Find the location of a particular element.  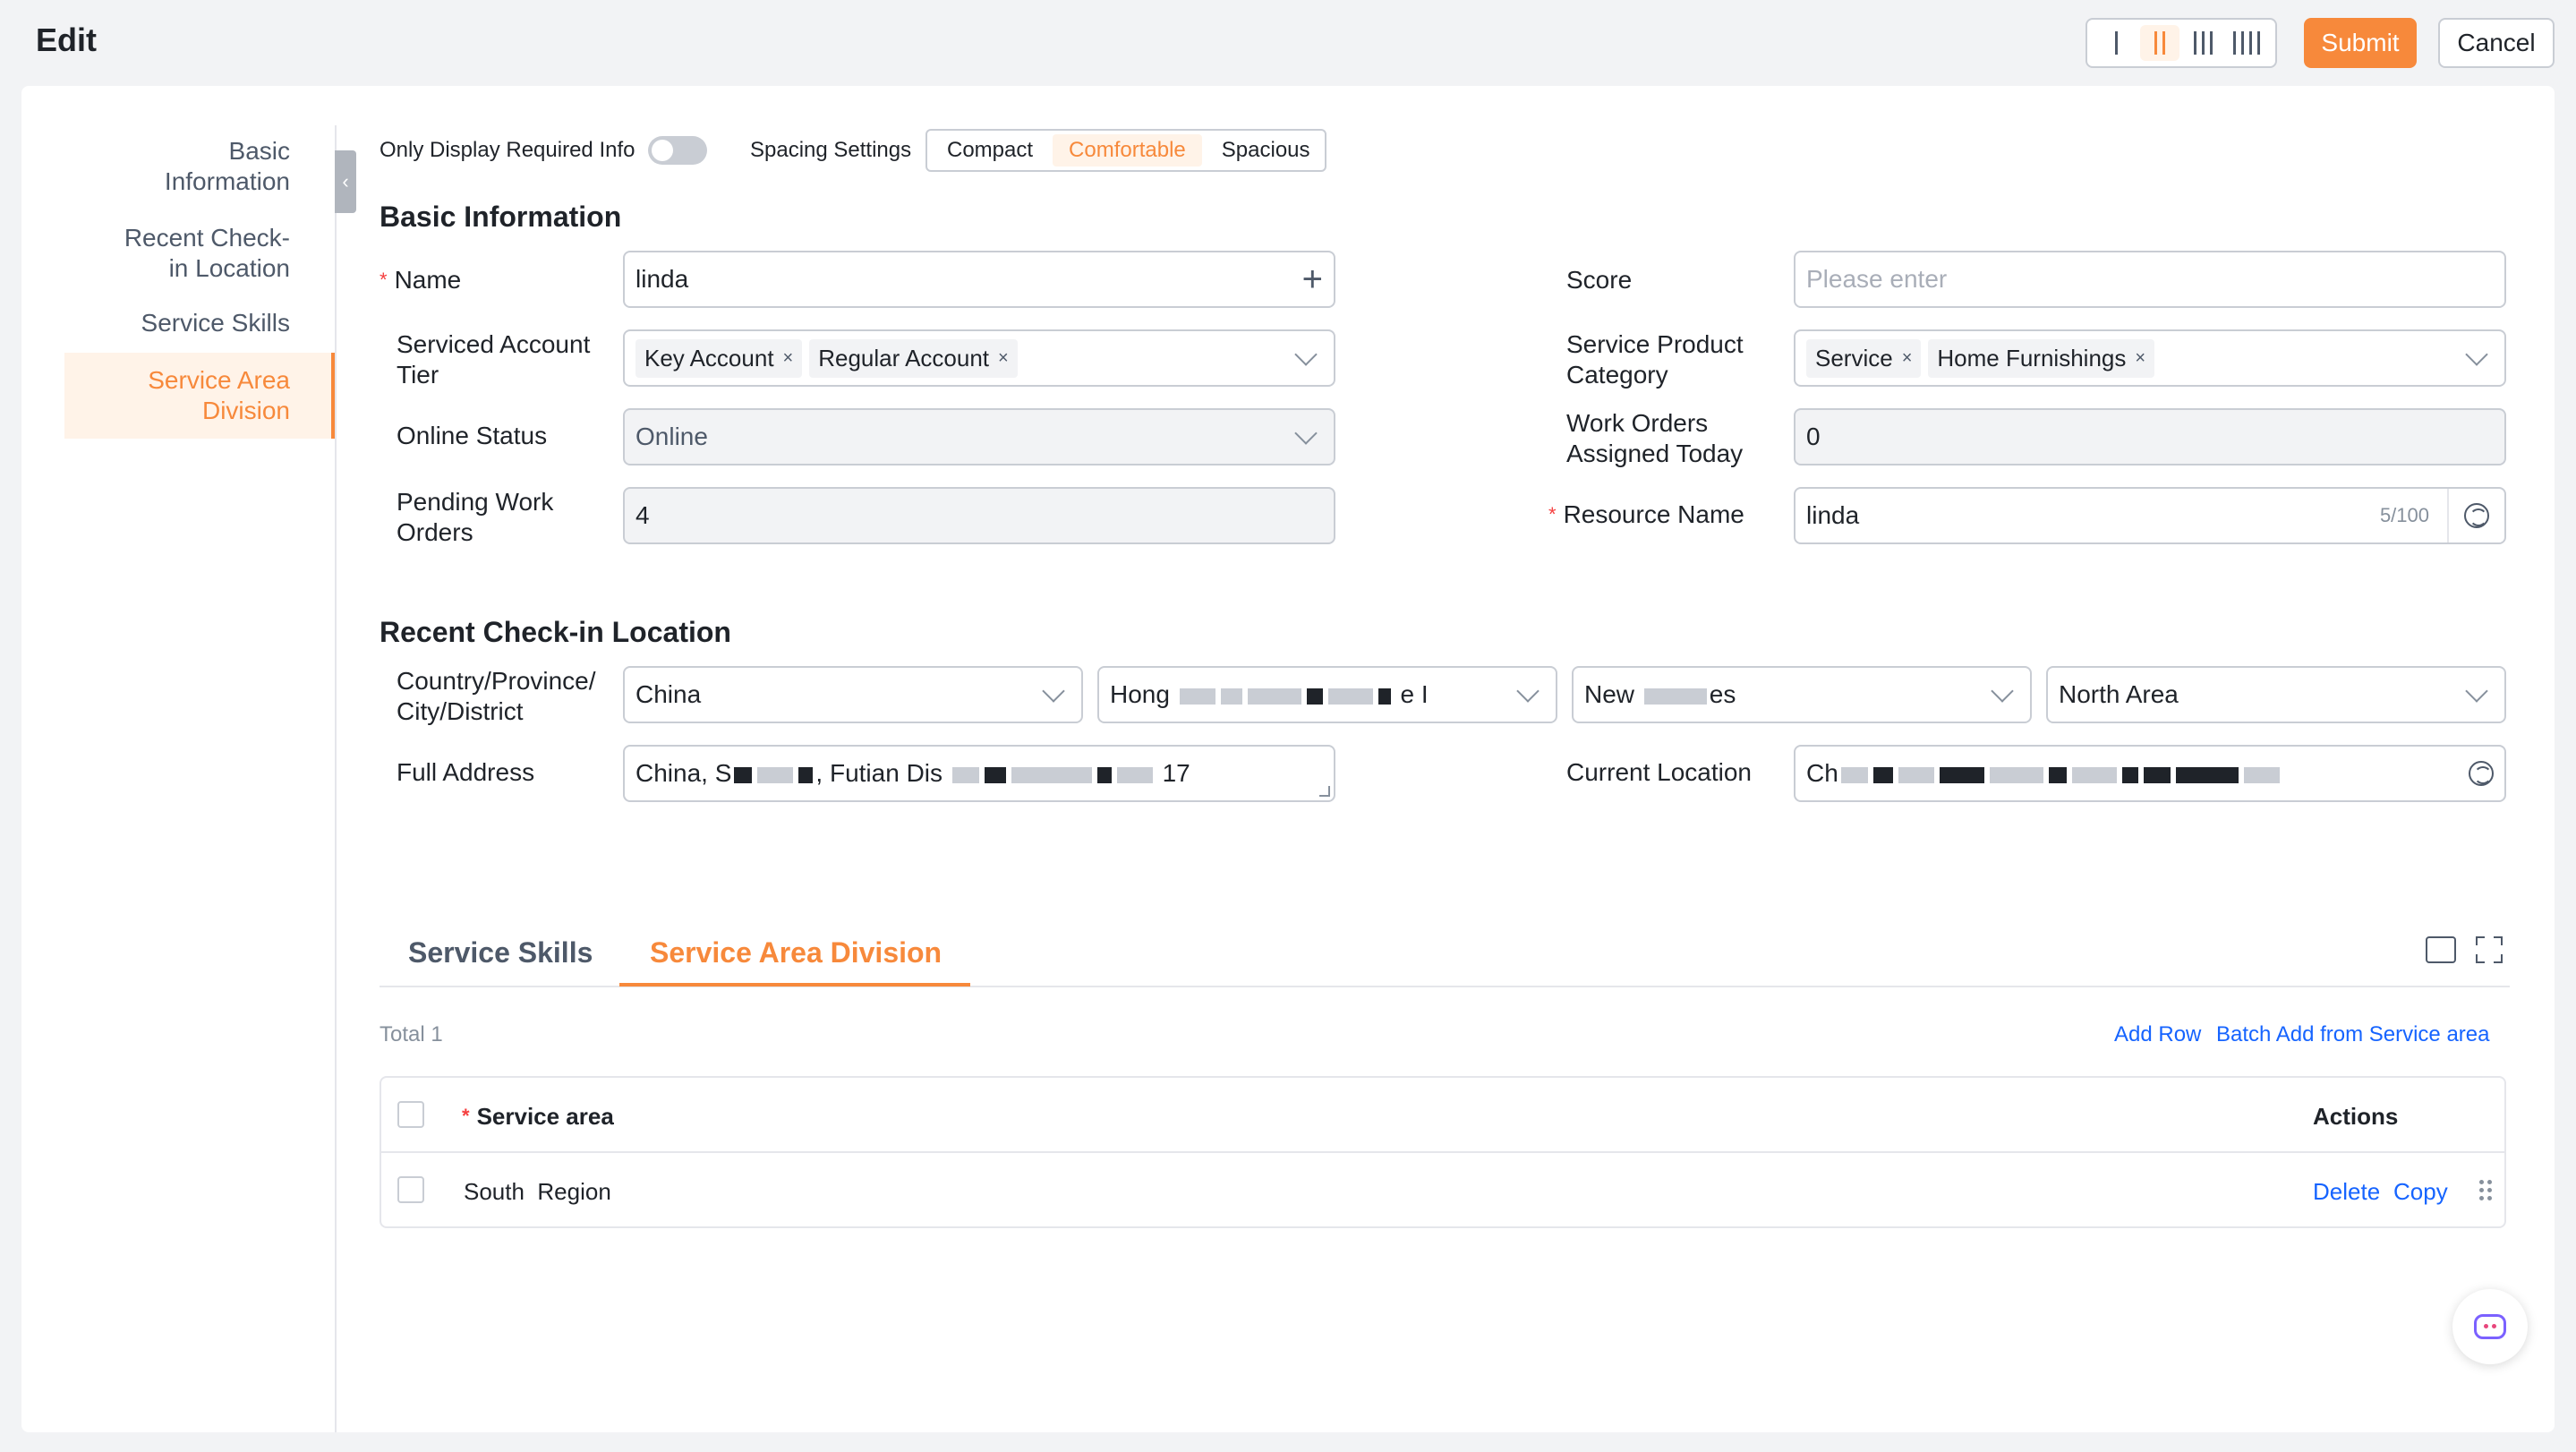

score-input: Please enter is located at coordinates (2150, 279).